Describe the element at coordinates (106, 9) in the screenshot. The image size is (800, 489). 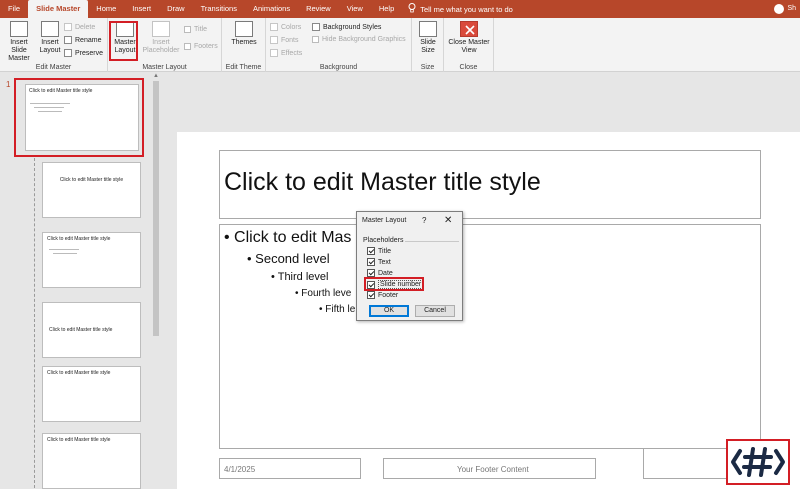
I see `tab-home: Home` at that location.